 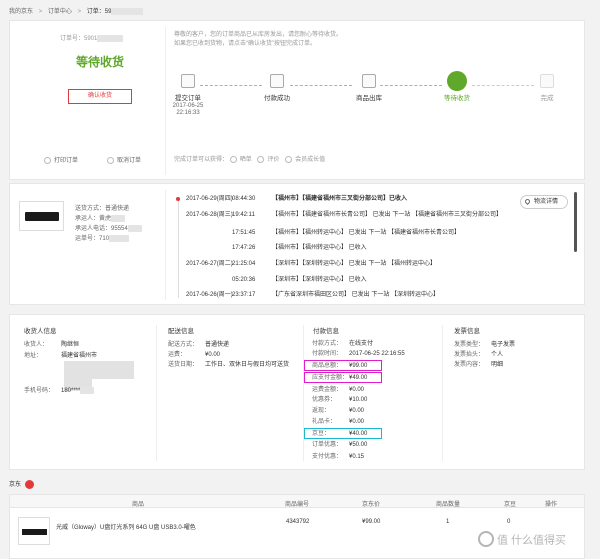 What do you see at coordinates (60, 12) in the screenshot?
I see `breadcrumb-order-center: 订单中心` at bounding box center [60, 12].